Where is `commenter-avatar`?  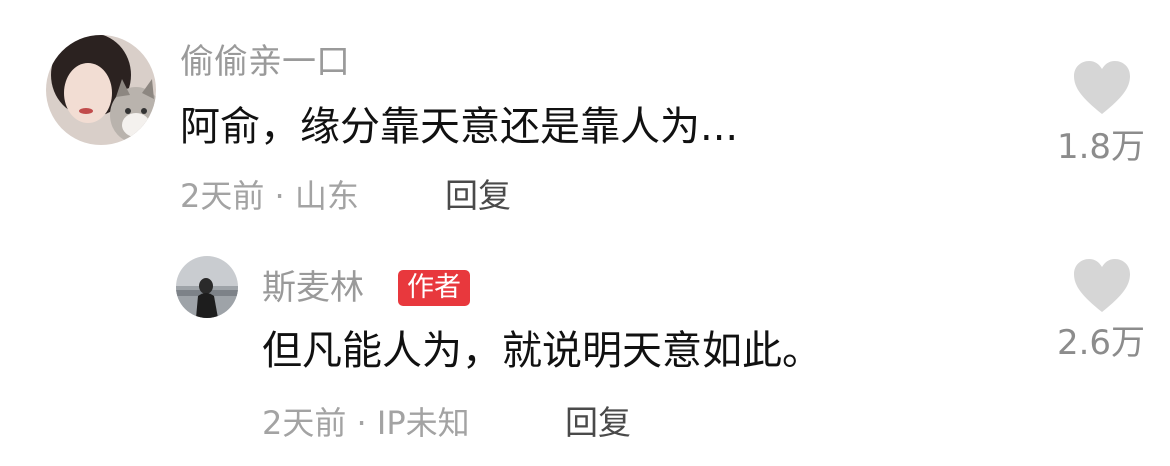 commenter-avatar is located at coordinates (101, 90).